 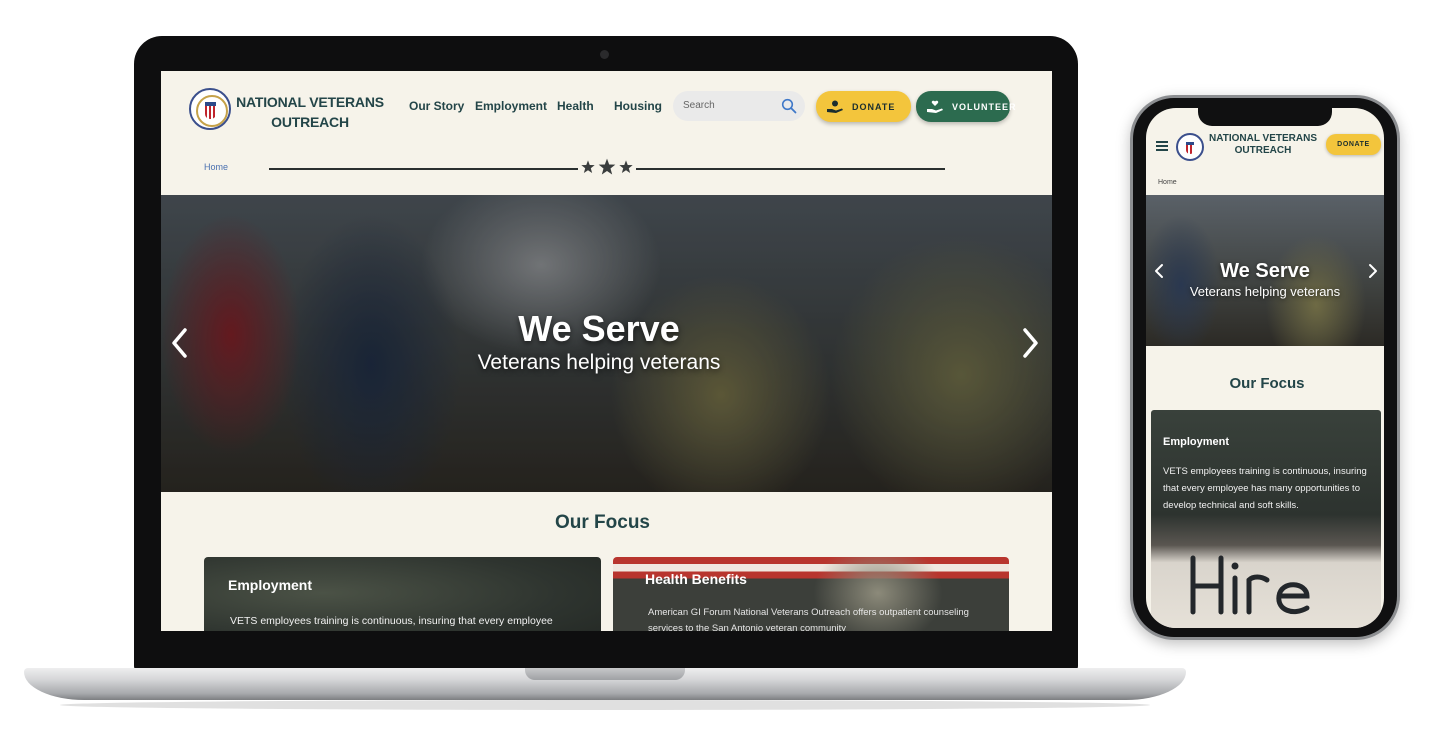 I want to click on volunteer-hand-icon, so click(x=935, y=106).